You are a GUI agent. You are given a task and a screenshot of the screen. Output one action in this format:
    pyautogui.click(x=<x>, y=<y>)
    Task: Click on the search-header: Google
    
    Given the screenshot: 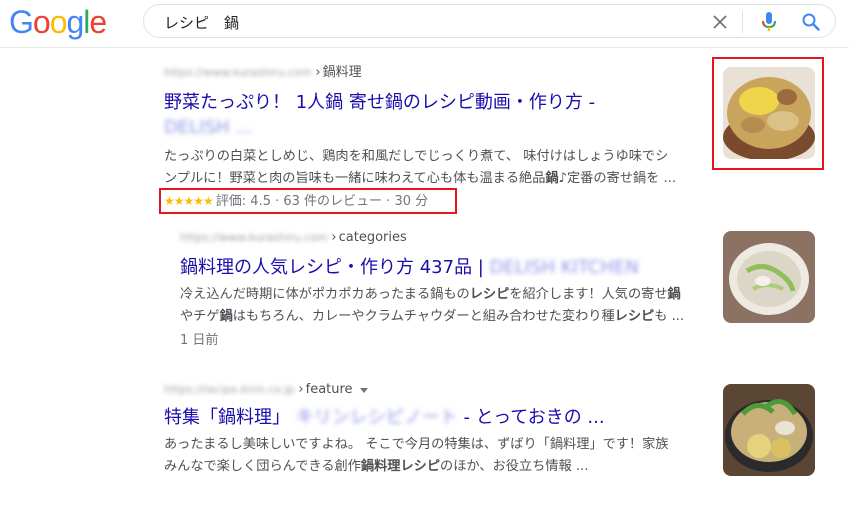 What is the action you would take?
    pyautogui.click(x=424, y=24)
    